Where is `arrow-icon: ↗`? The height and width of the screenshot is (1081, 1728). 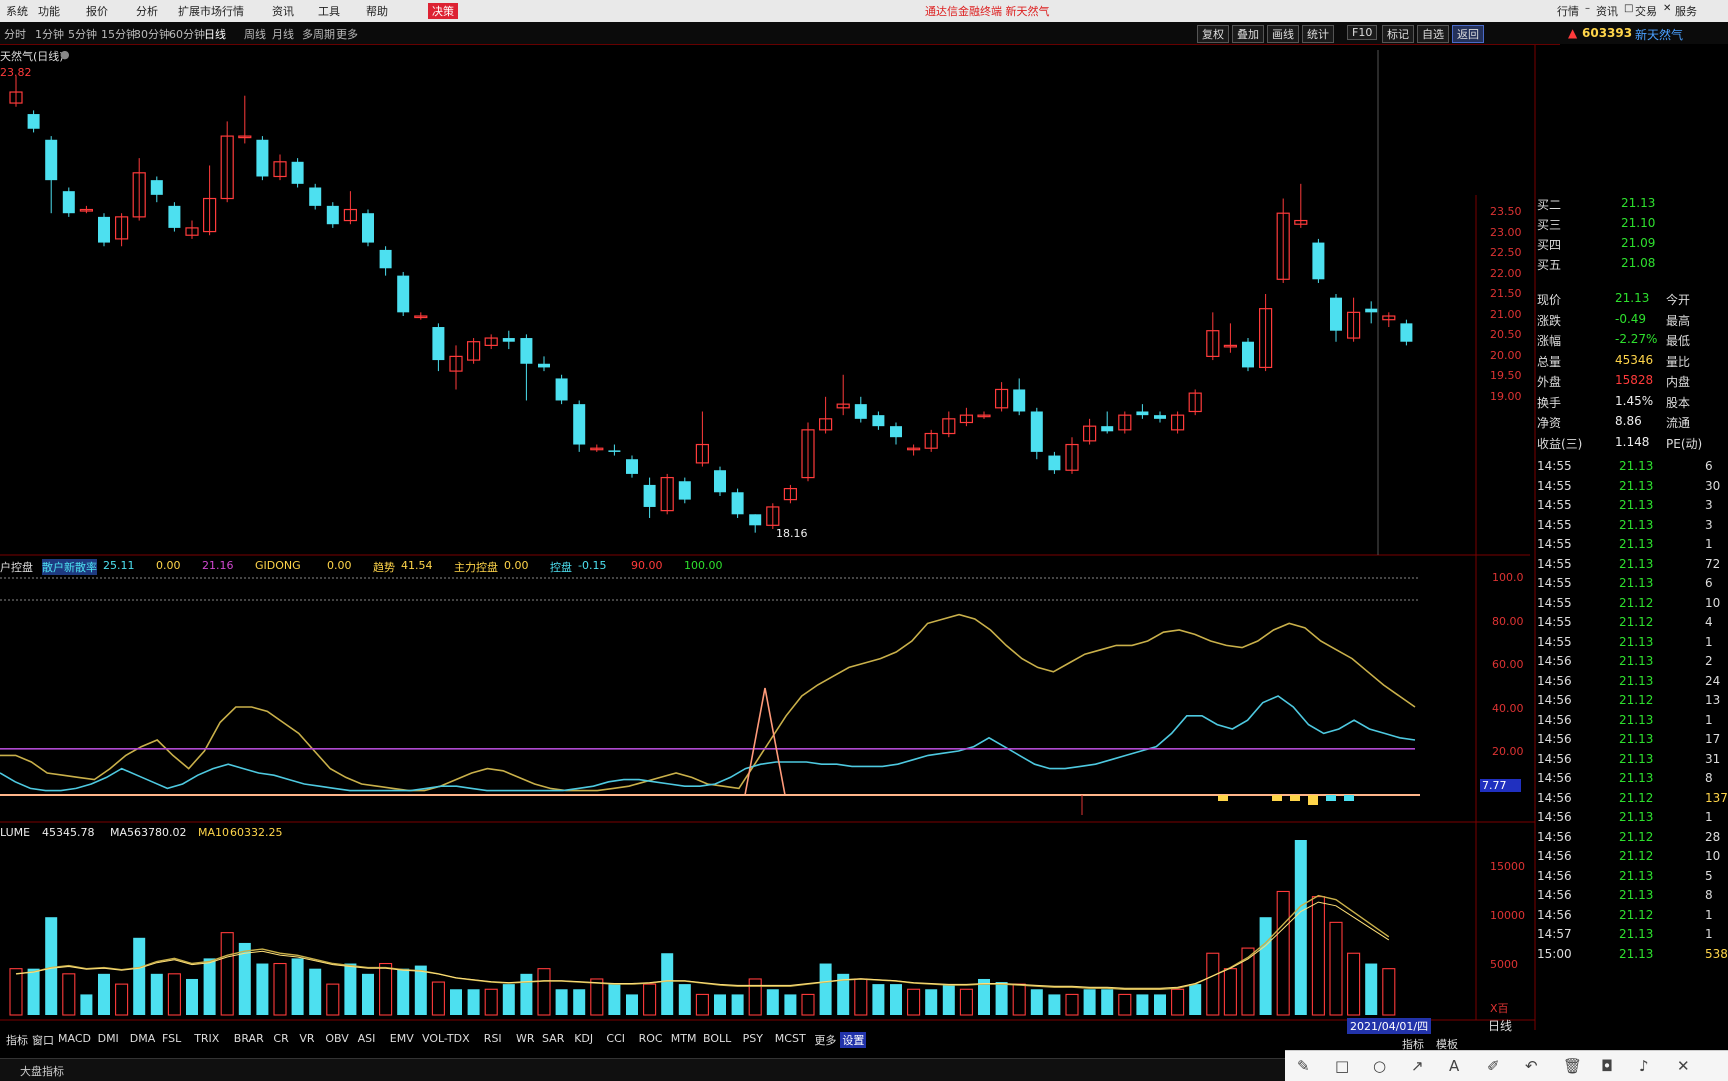 arrow-icon: ↗ is located at coordinates (1417, 1066).